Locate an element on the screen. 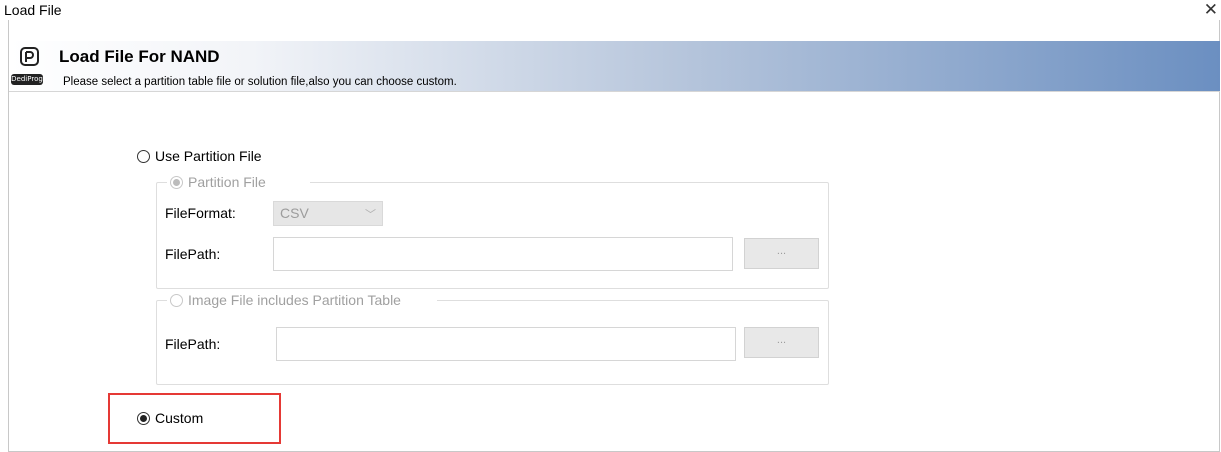 Image resolution: width=1221 pixels, height=452 pixels. use-partition-file-label: Use Partition File is located at coordinates (208, 156).